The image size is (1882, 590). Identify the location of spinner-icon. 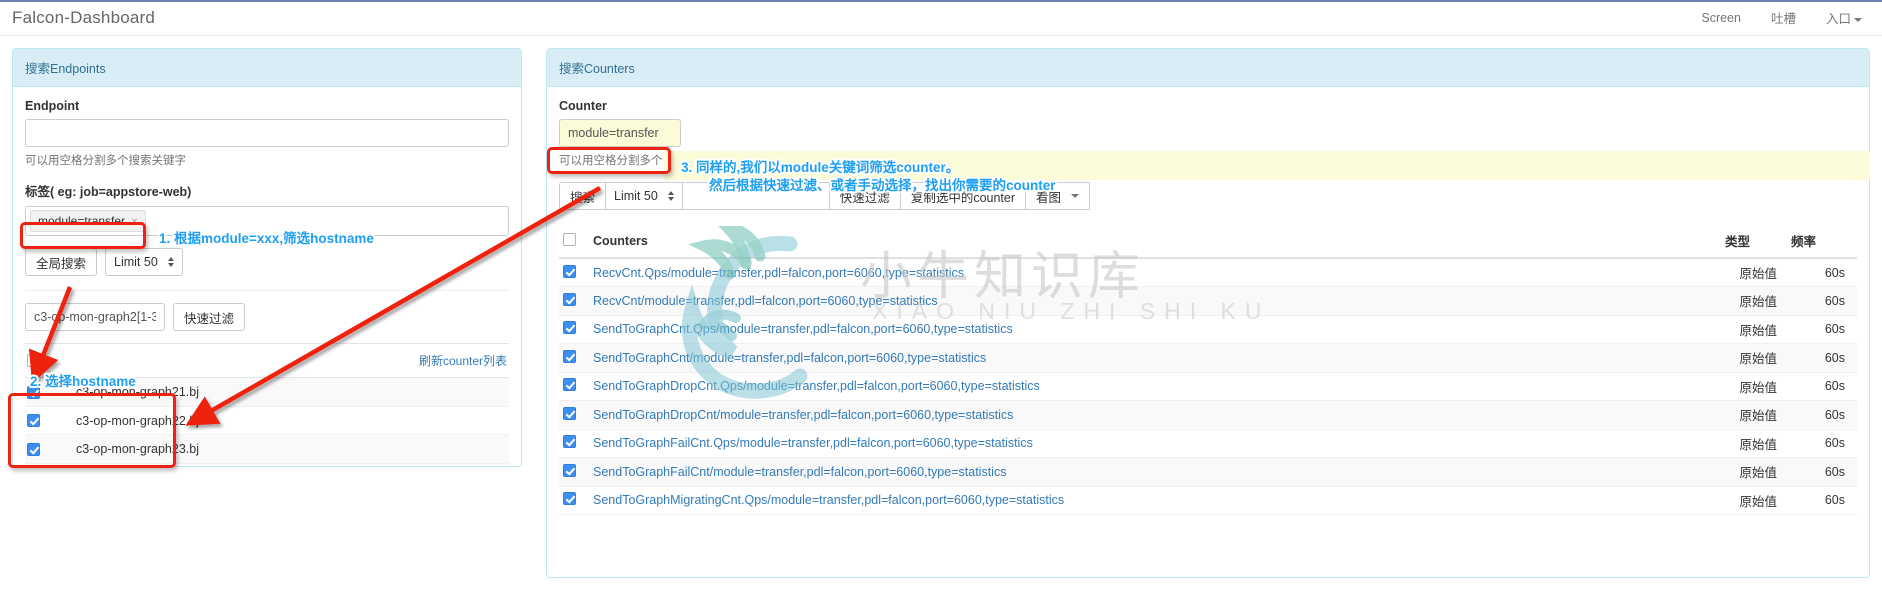
(170, 262).